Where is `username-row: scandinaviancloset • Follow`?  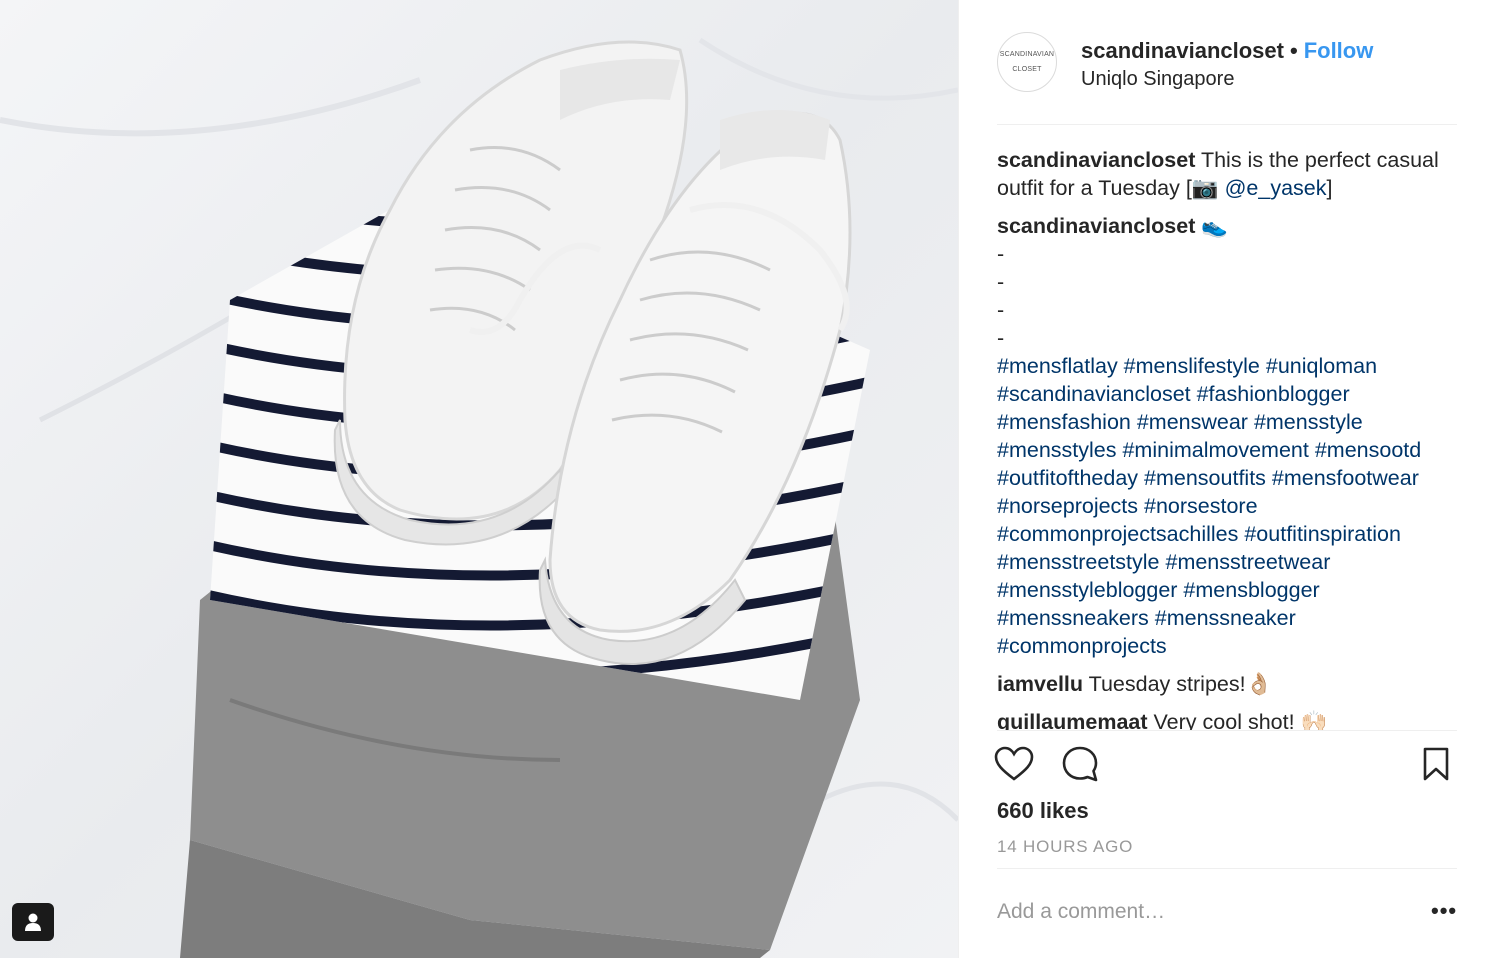 username-row: scandinaviancloset • Follow is located at coordinates (1227, 51).